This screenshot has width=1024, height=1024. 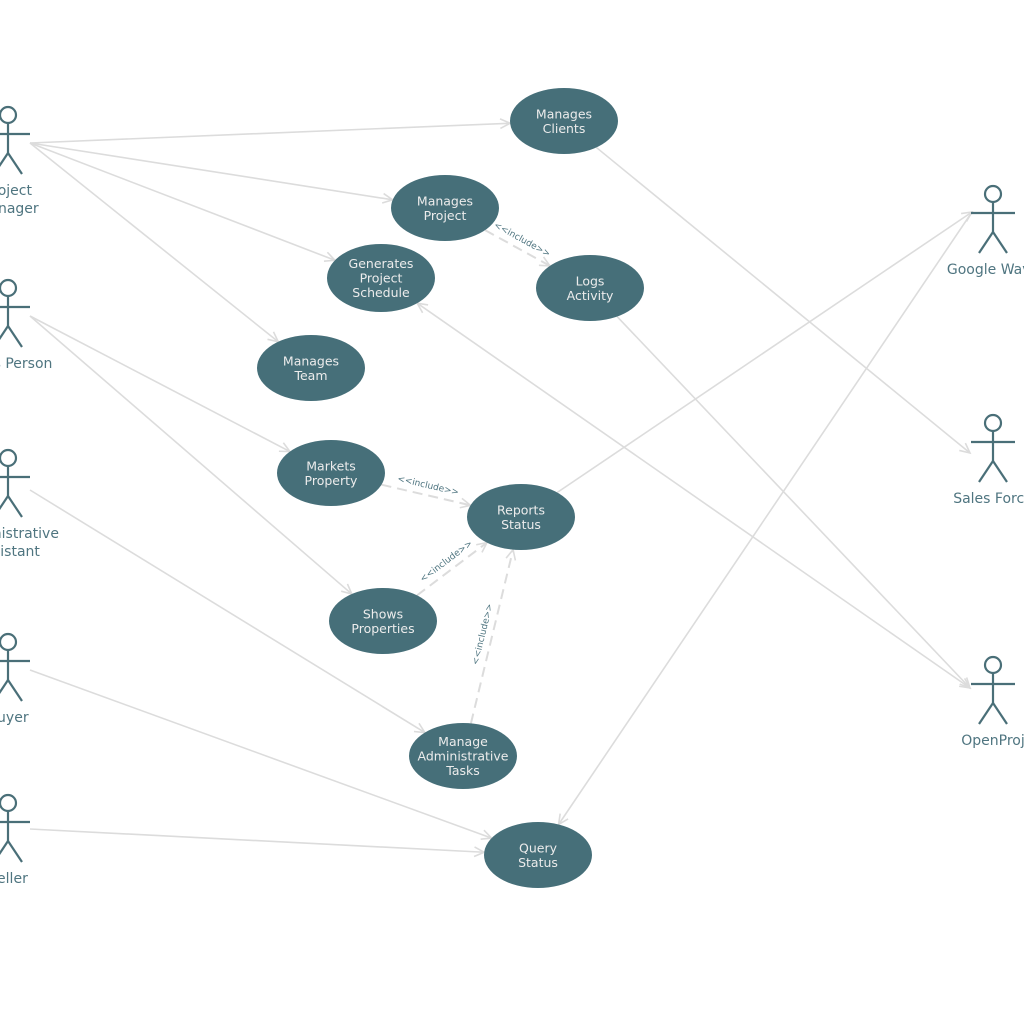 I want to click on use-case-label: Markets, so click(x=330, y=465).